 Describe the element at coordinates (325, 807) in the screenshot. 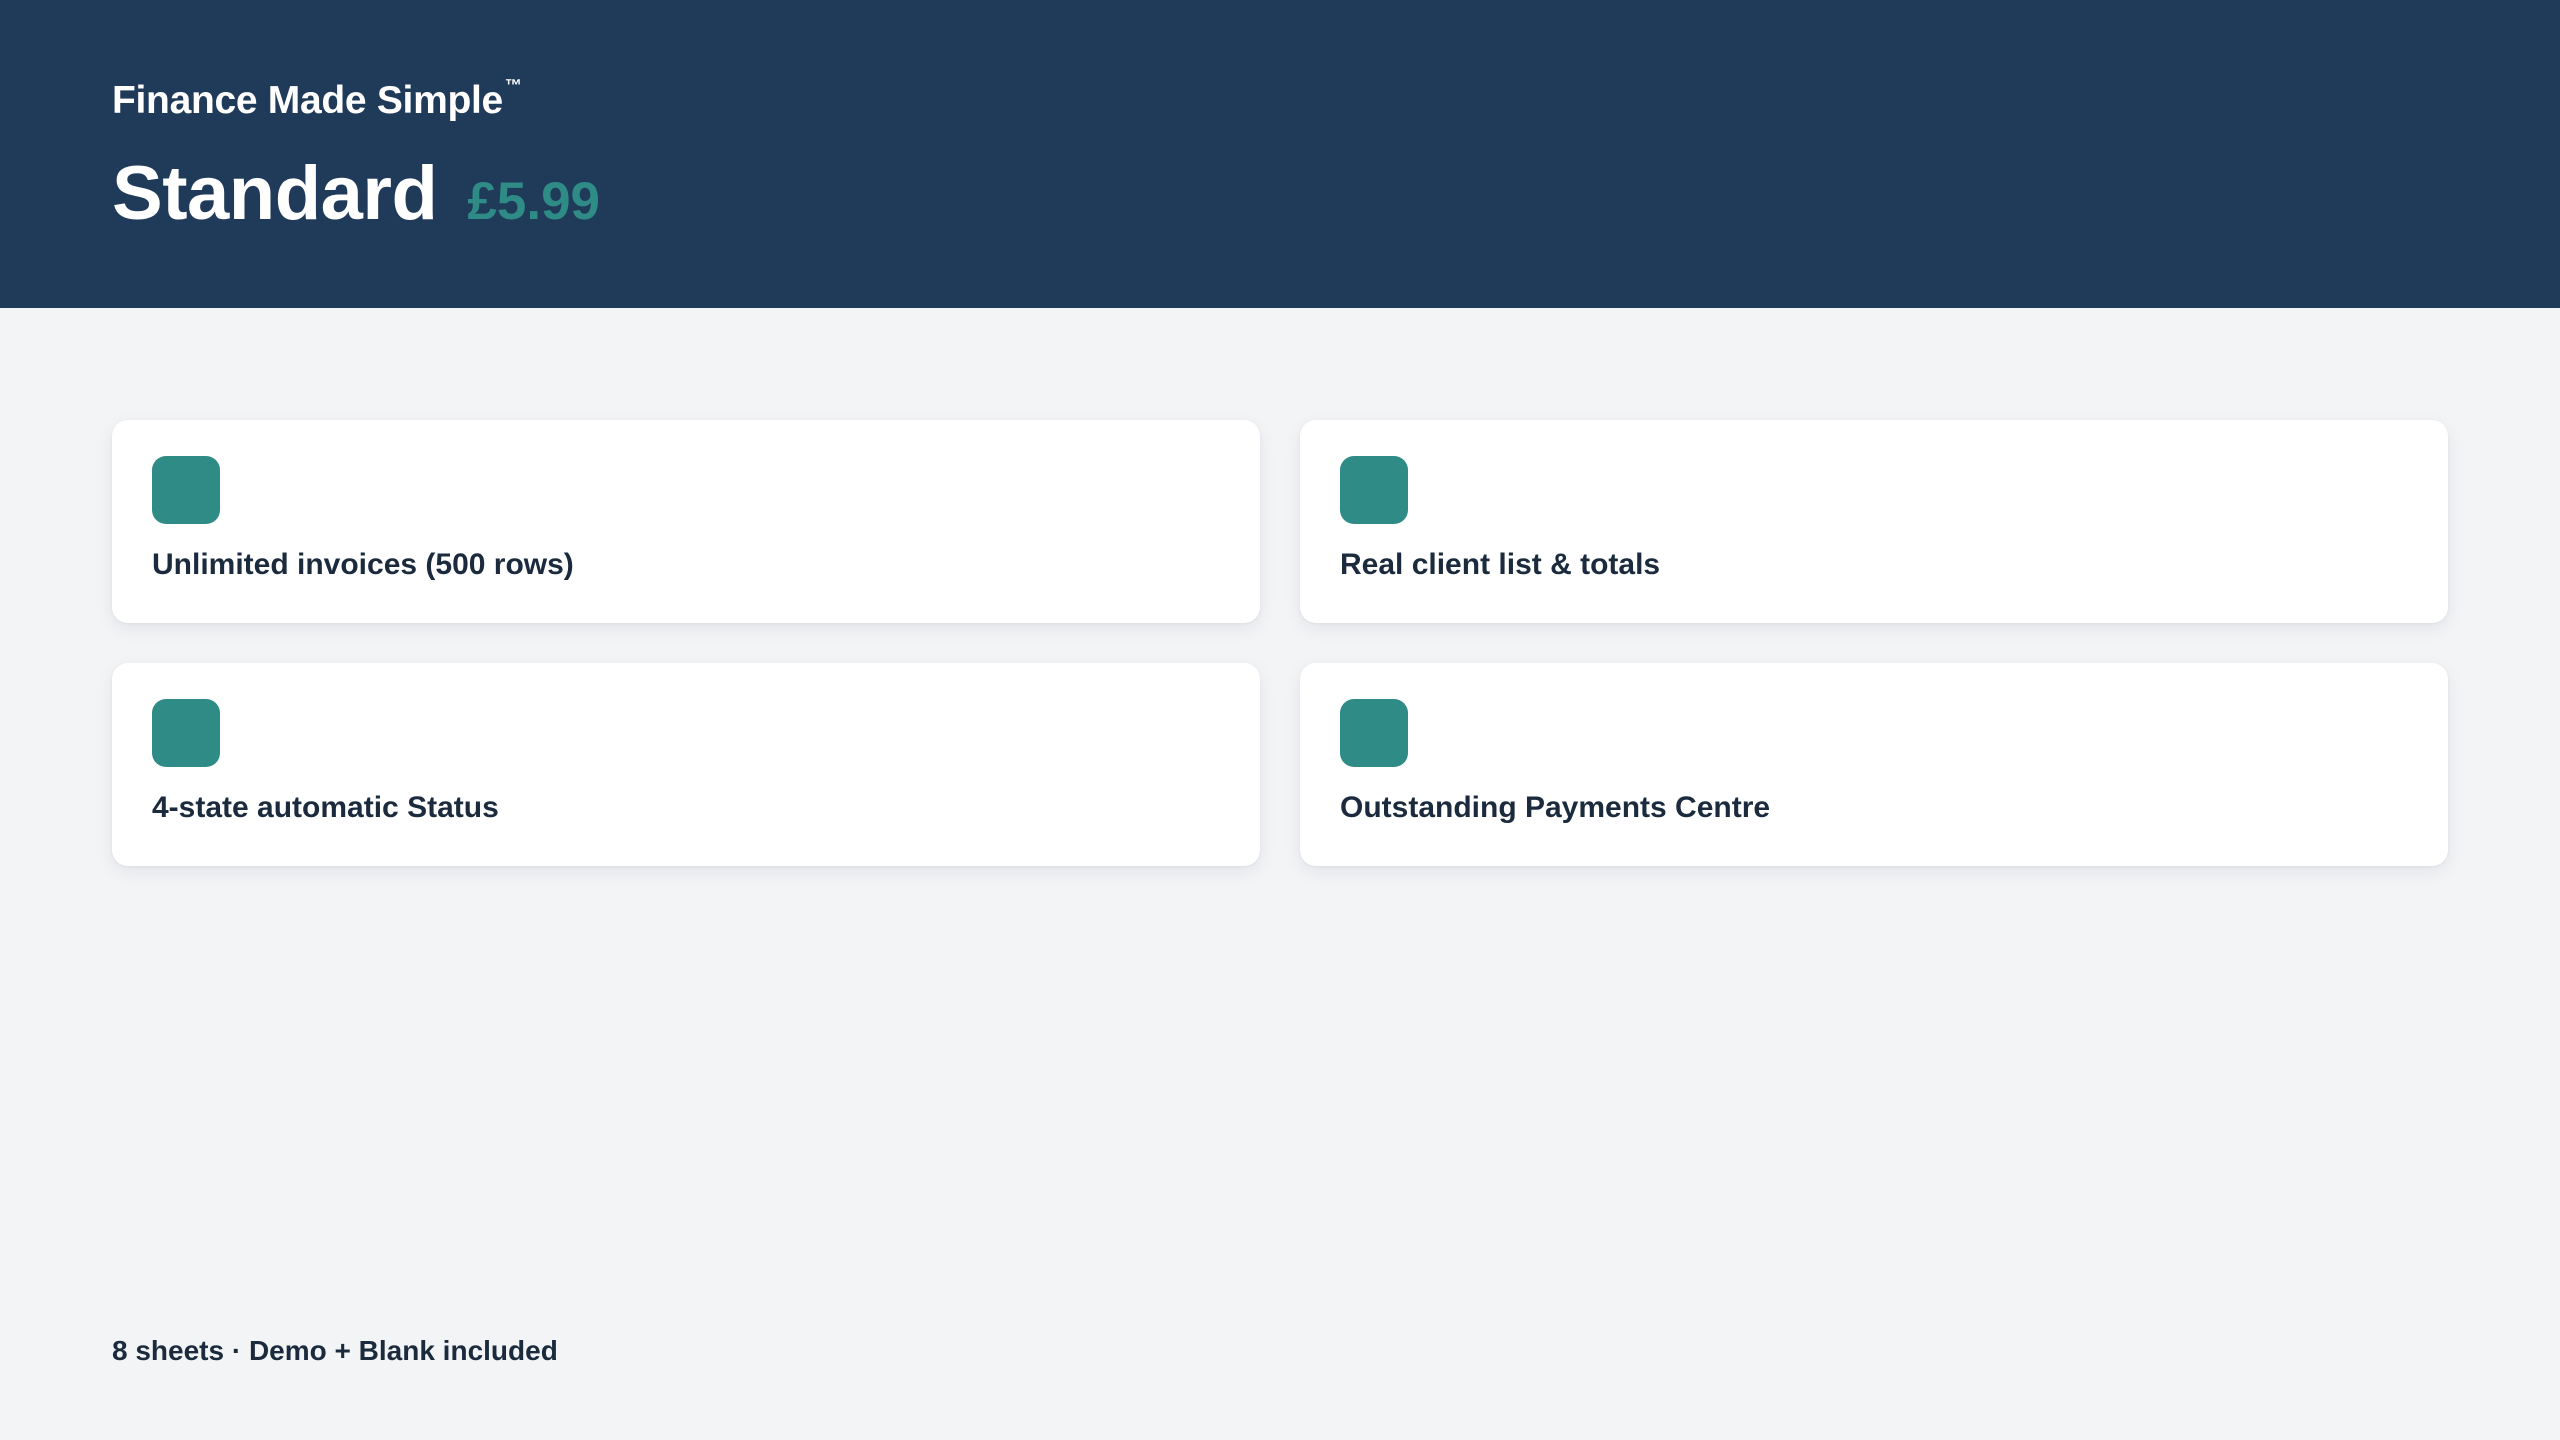

I see `feature-label: 4-state automatic Status` at that location.